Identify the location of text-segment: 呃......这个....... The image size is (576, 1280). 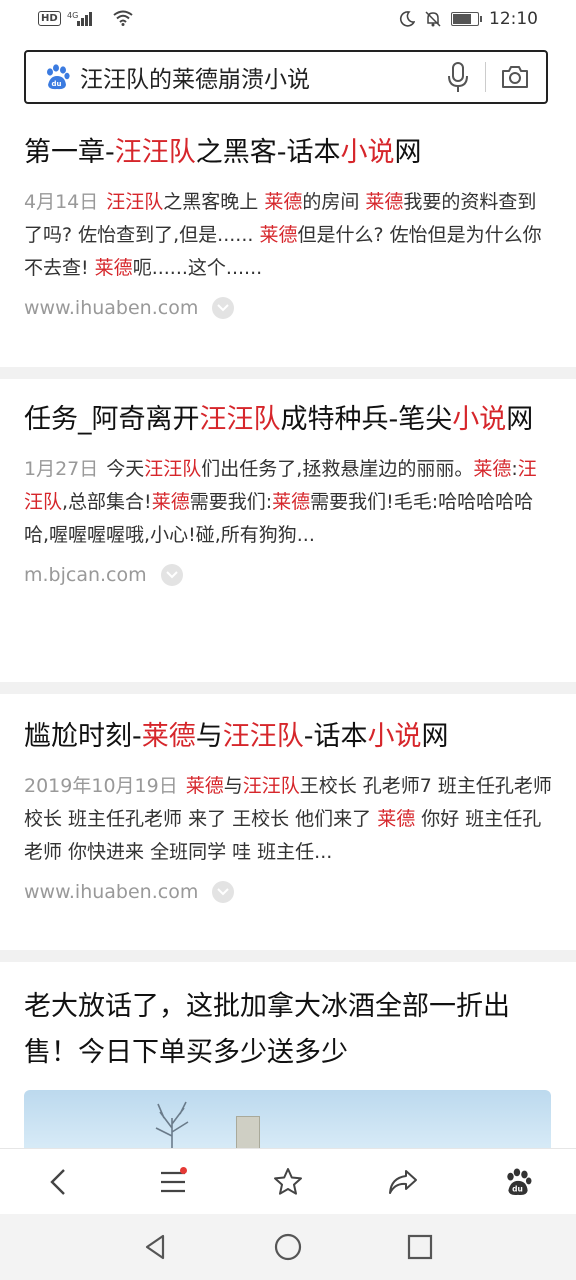
(197, 268).